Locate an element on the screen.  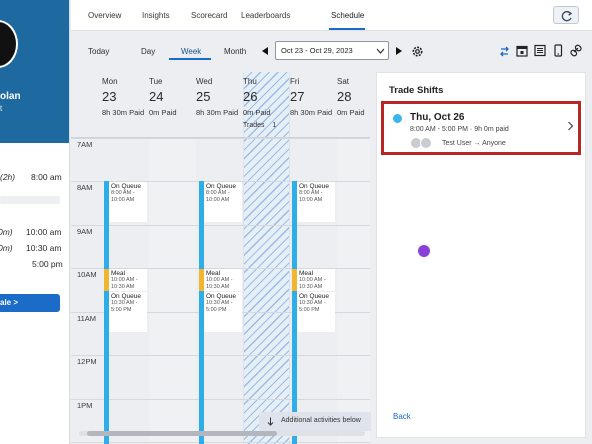
mobile-icon is located at coordinates (558, 50).